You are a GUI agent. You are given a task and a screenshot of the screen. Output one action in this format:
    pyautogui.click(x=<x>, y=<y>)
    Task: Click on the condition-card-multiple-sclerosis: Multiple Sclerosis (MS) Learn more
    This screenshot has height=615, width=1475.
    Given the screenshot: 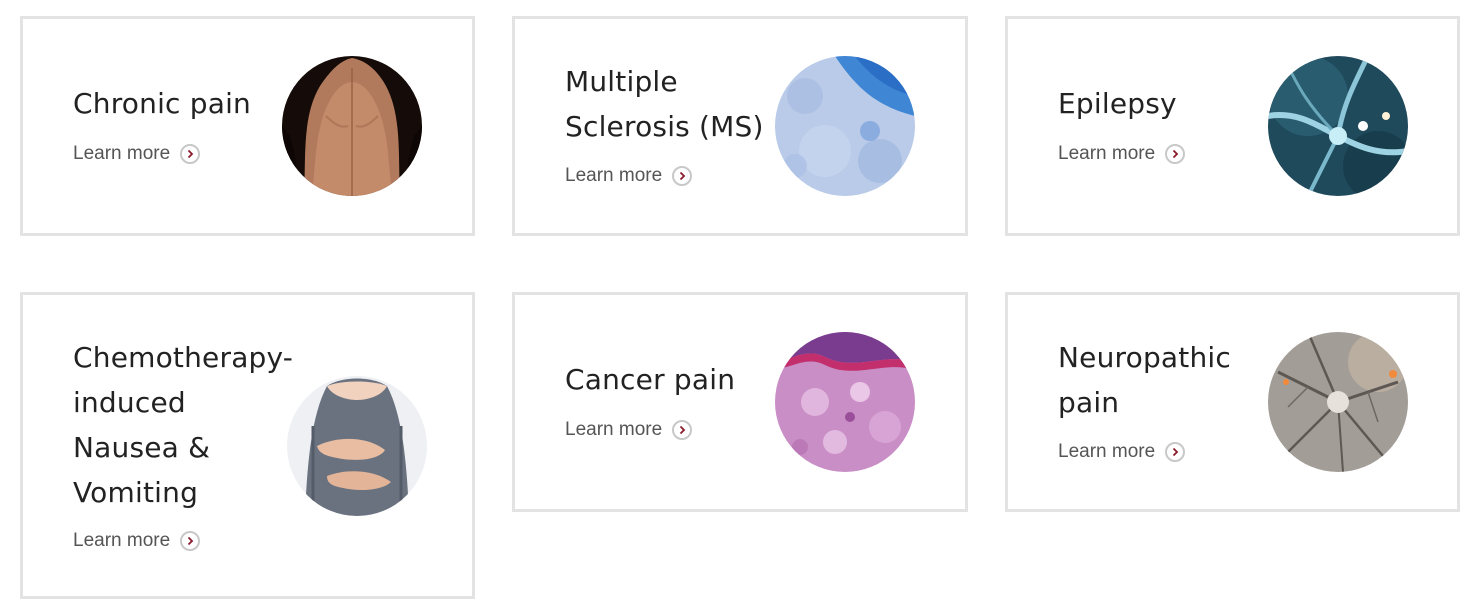 What is the action you would take?
    pyautogui.click(x=740, y=126)
    